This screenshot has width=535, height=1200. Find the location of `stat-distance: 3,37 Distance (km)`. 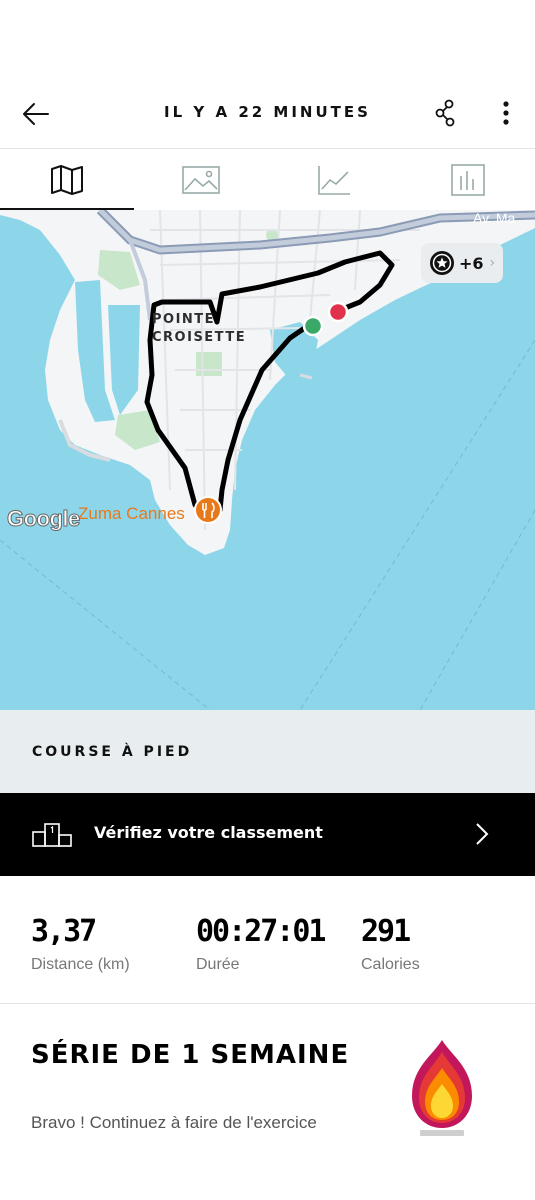

stat-distance: 3,37 Distance (km) is located at coordinates (80, 944).